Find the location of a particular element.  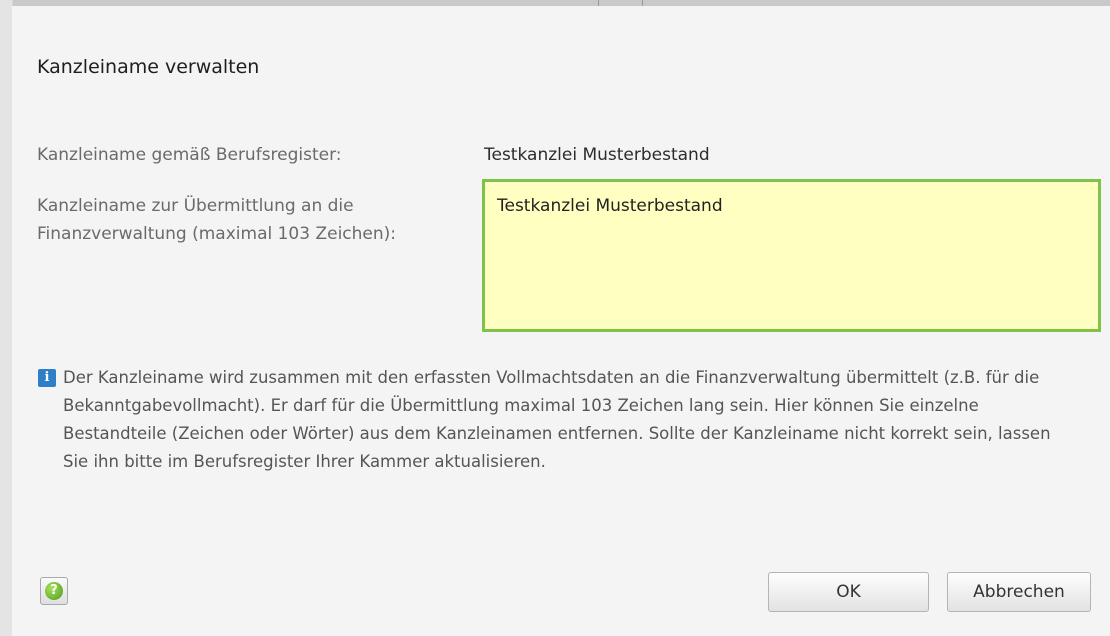

register-name-label: Kanzleiname gemäß Berufsregister: is located at coordinates (189, 155).